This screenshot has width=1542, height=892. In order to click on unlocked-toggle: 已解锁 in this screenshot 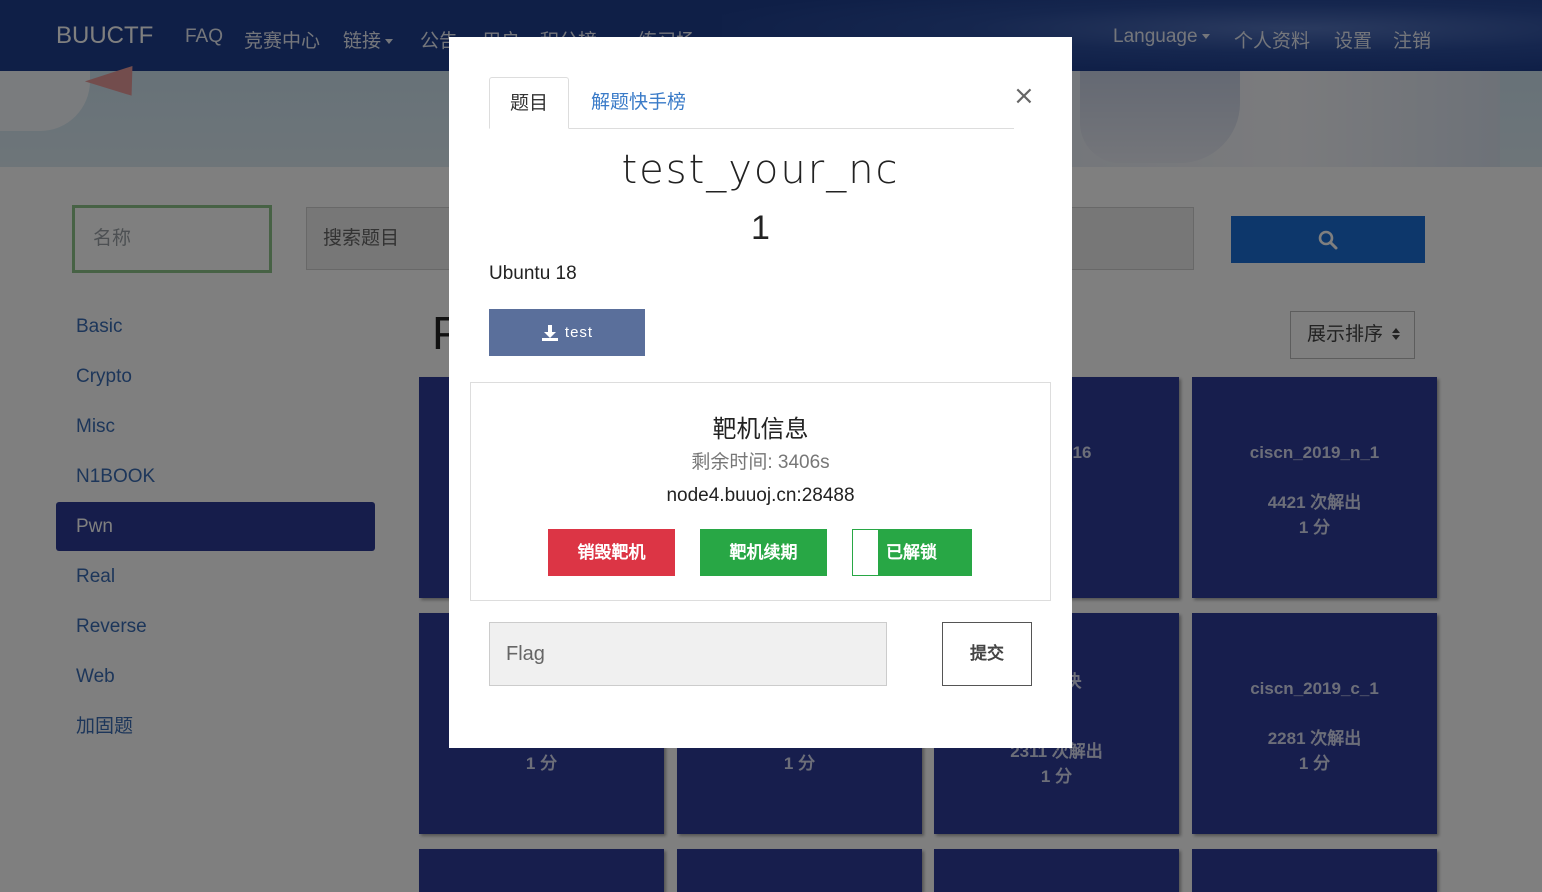, I will do `click(912, 552)`.